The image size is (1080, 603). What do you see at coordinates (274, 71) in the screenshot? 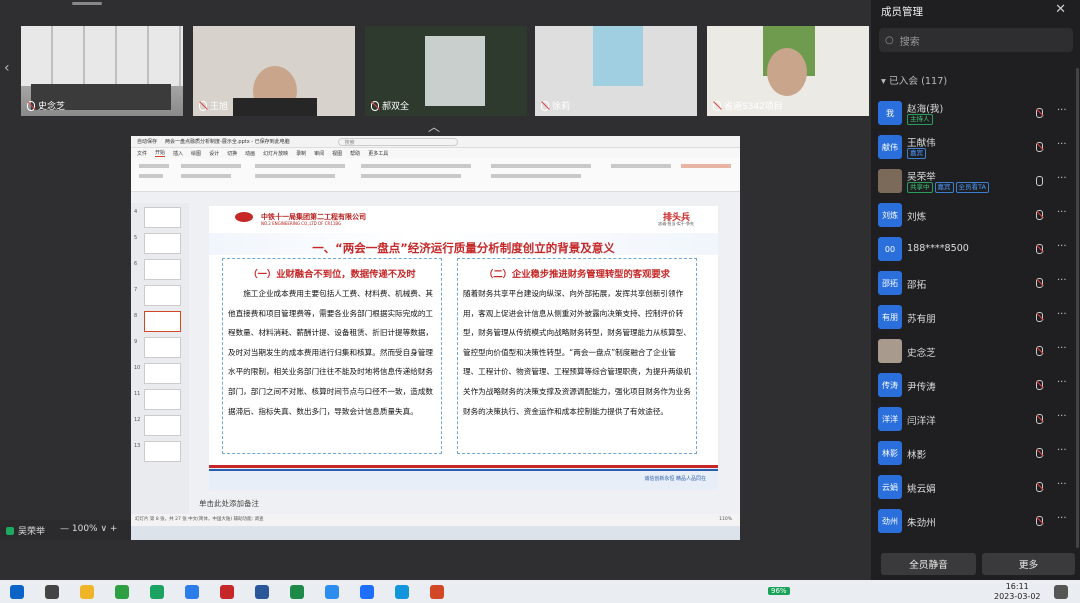
I see `video-tile: 王旭` at bounding box center [274, 71].